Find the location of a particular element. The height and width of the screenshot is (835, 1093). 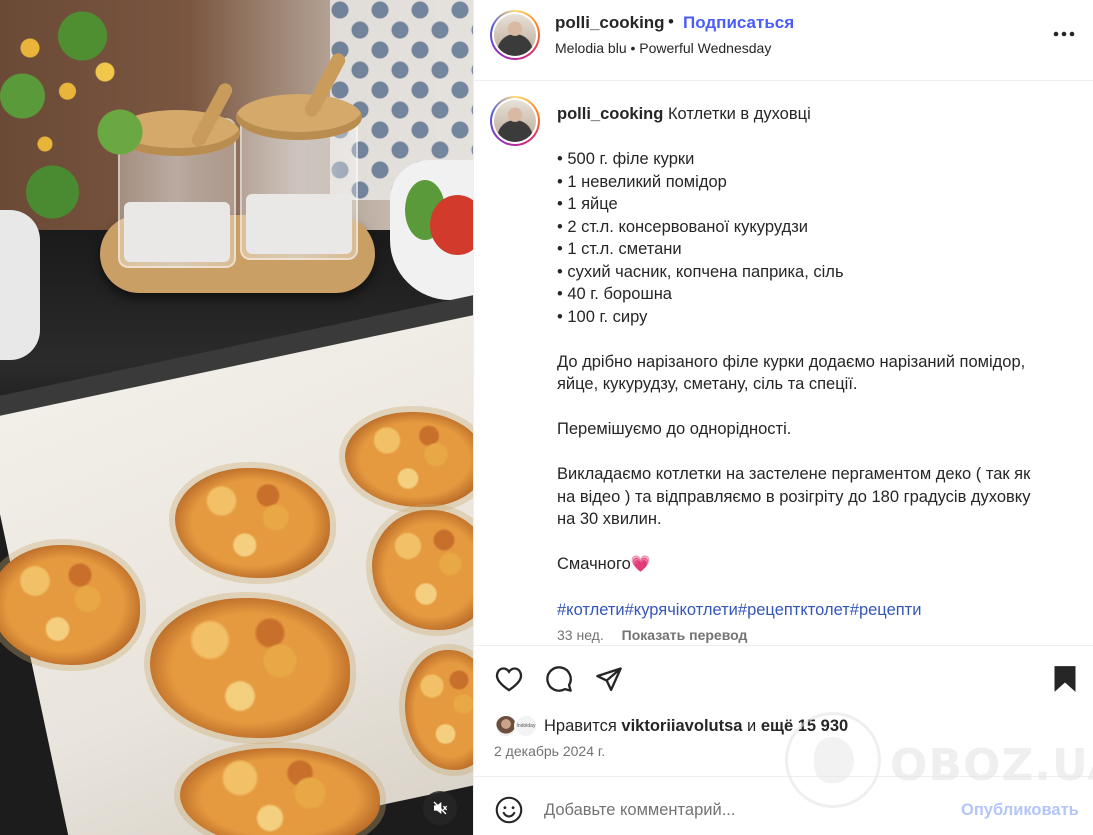

comment-bubble-icon is located at coordinates (559, 679).